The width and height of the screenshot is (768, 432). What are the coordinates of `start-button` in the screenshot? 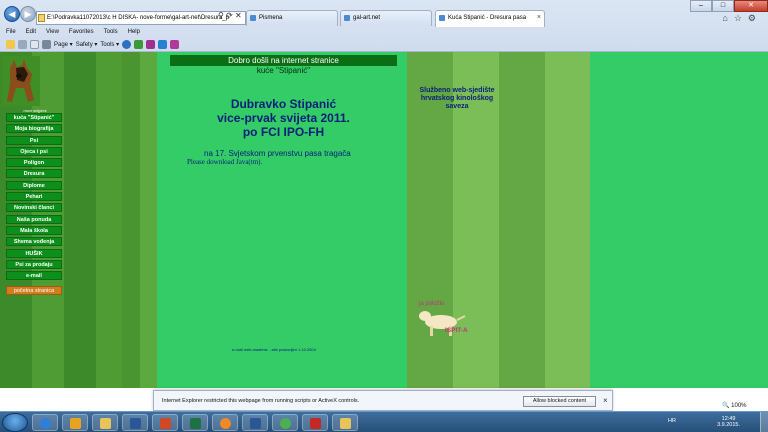 It's located at (15, 422).